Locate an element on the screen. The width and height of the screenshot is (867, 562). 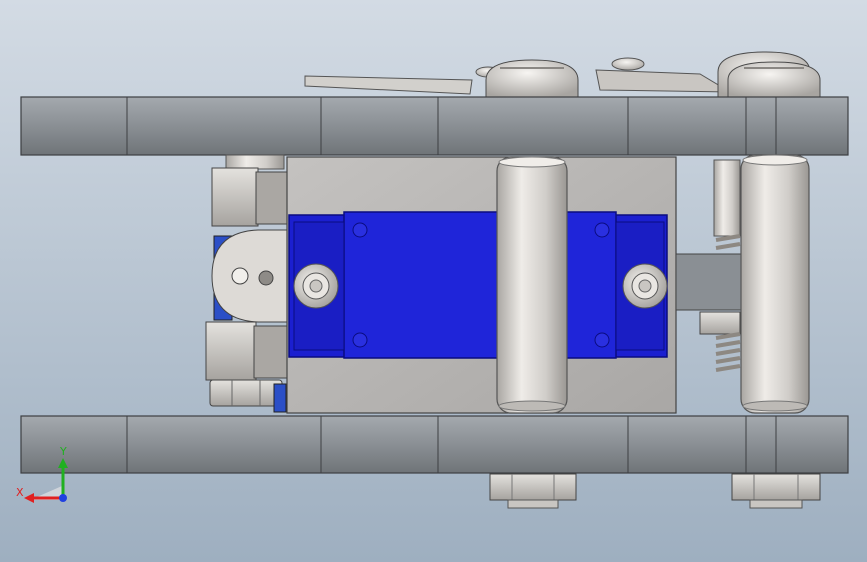
bottom-rail is located at coordinates (434, 444).